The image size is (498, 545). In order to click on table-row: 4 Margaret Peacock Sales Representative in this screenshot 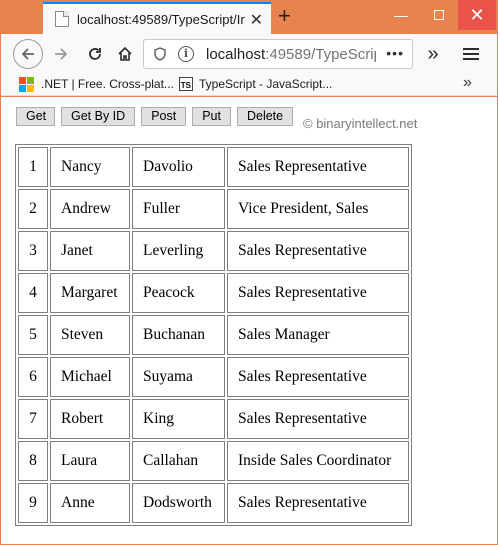, I will do `click(213, 293)`.